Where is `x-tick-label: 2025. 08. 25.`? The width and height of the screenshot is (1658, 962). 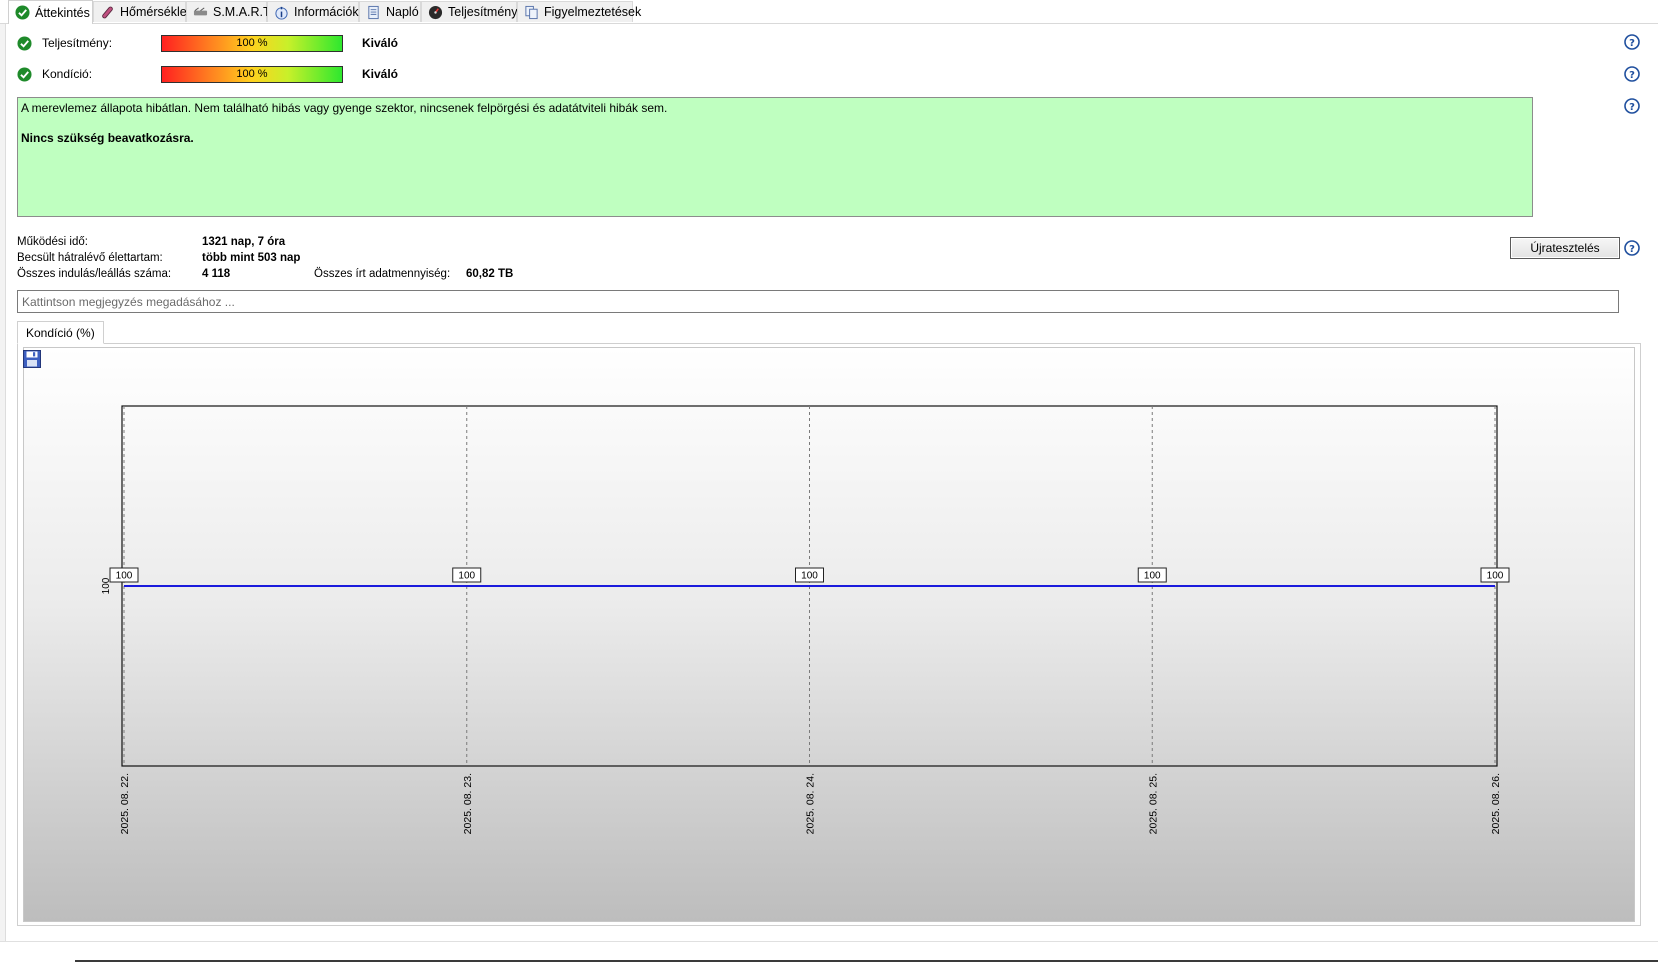
x-tick-label: 2025. 08. 25. is located at coordinates (1153, 803).